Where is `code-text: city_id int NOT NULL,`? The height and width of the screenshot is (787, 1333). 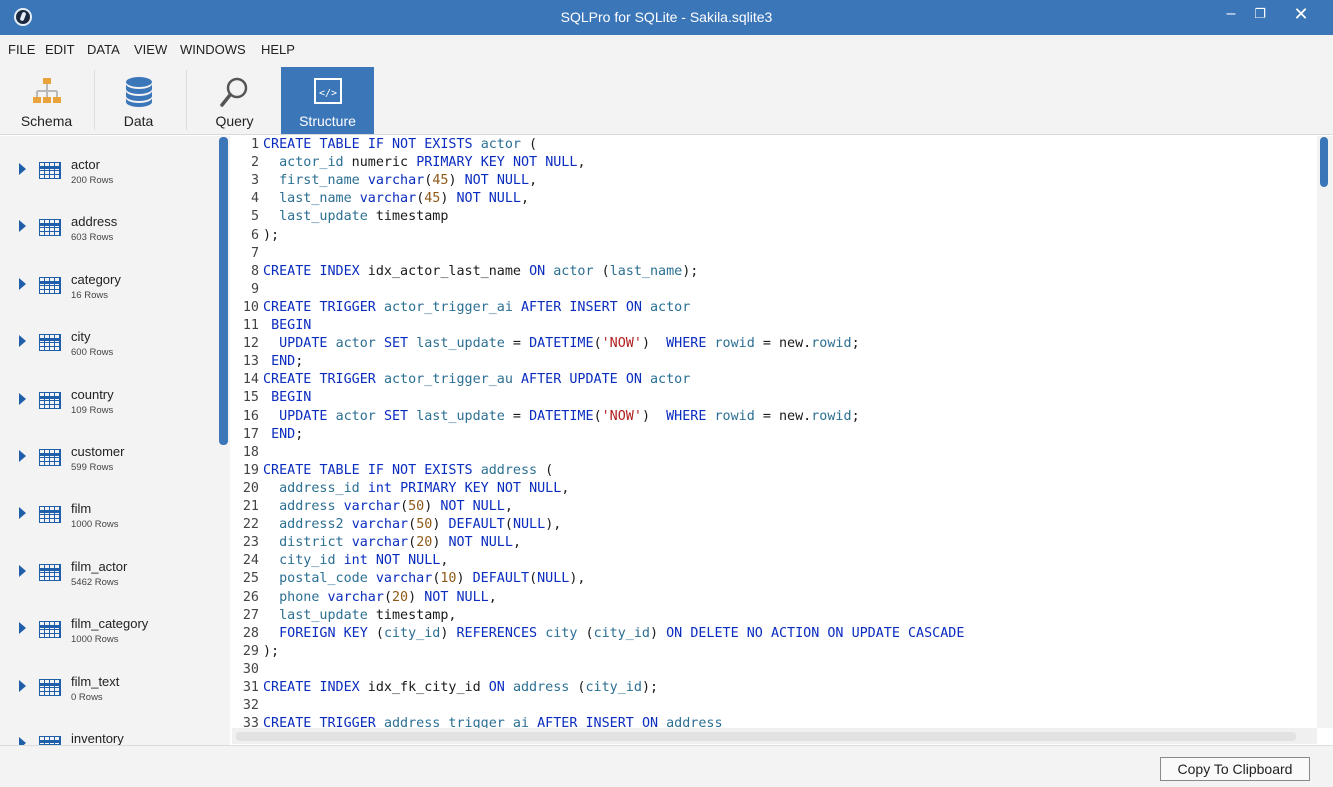
code-text: city_id int NOT NULL, is located at coordinates (364, 561).